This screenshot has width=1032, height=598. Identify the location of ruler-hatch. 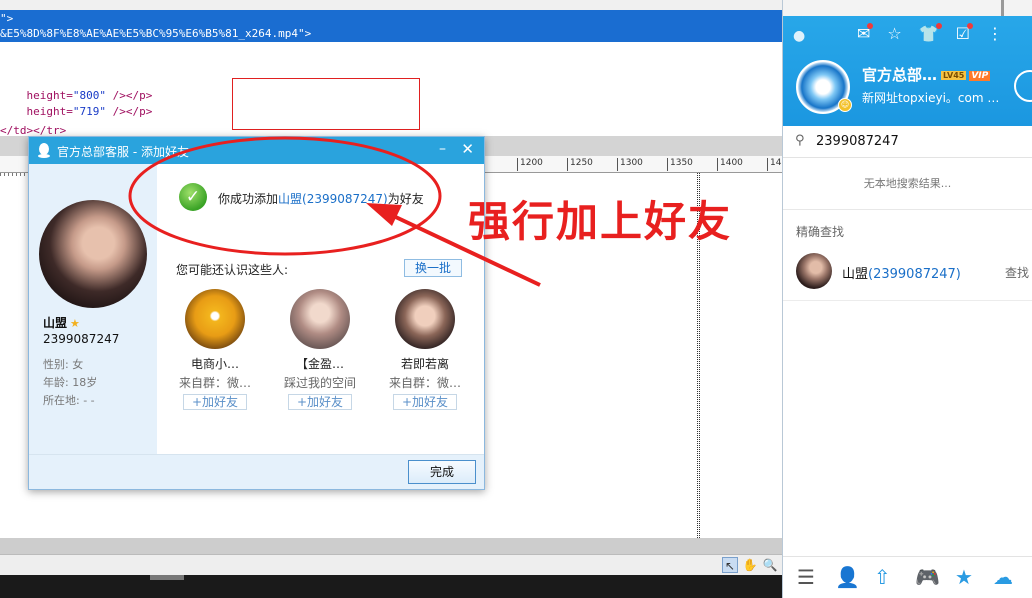
(14, 174).